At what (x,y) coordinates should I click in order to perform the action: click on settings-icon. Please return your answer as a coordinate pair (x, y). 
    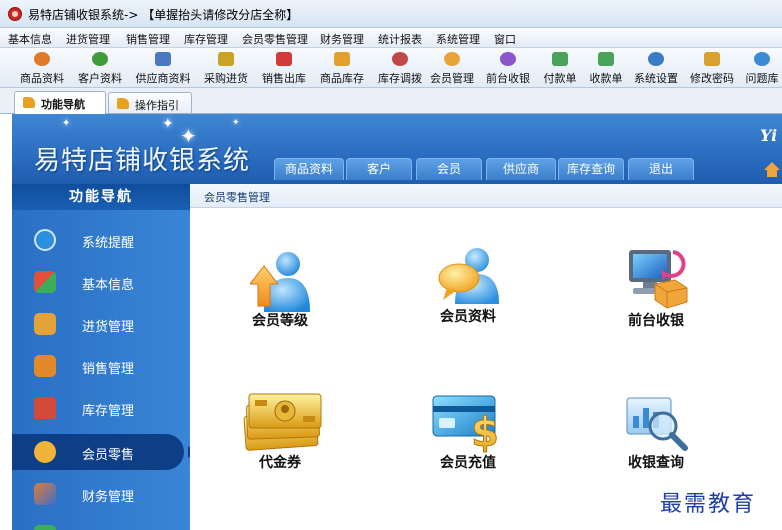
    Looking at the image, I should click on (656, 59).